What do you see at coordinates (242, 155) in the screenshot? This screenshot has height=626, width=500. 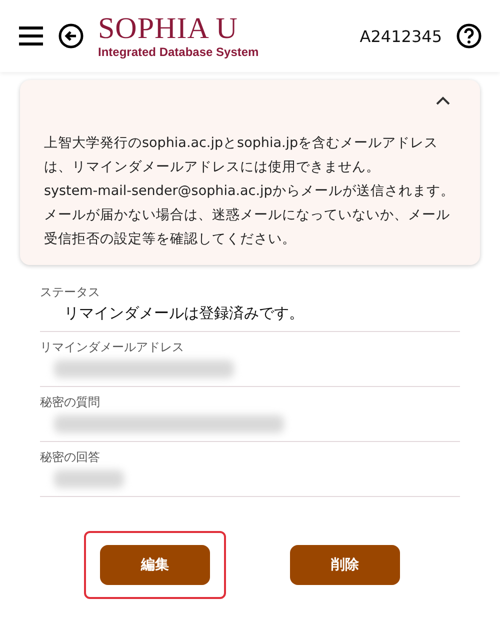 I see `notice-text: 上智大学発行のsophia.ac.jpとsophia.jpを含むメールアドレスは、リマインダメールアドレスには使用できません。` at bounding box center [242, 155].